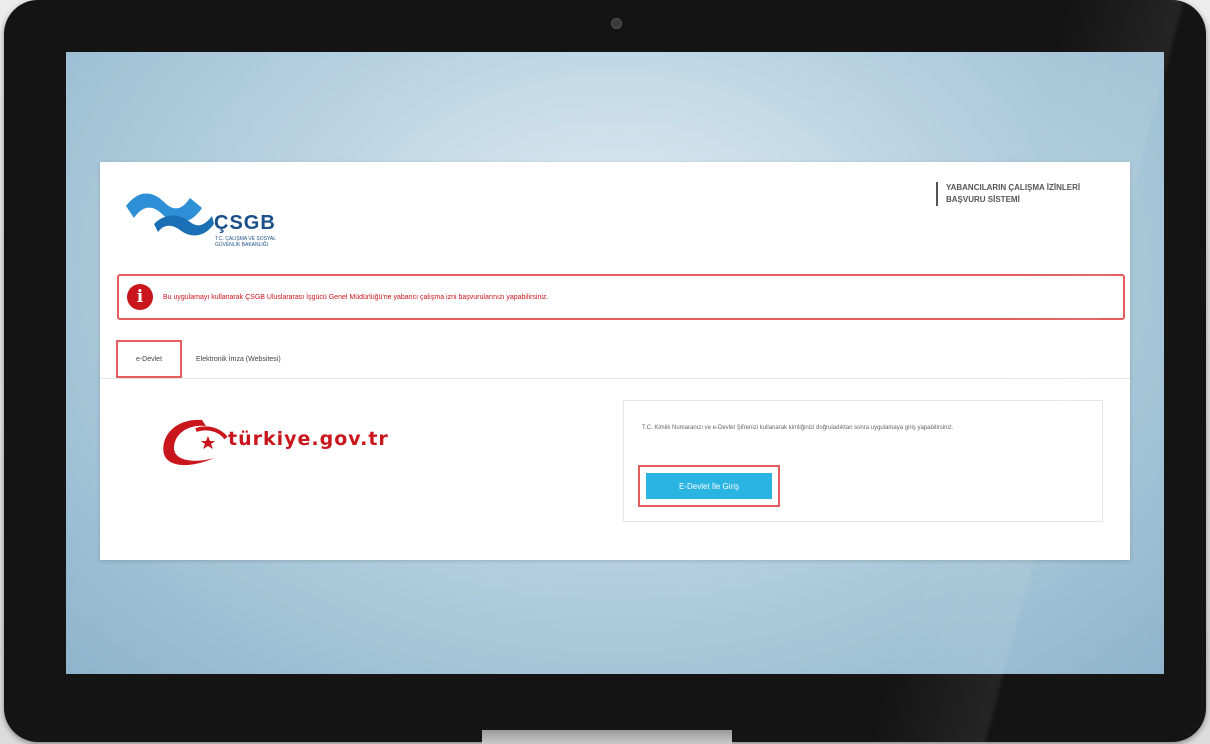  Describe the element at coordinates (308, 439) in the screenshot. I see `turkiye-gov-text: türkiye.gov.tr` at that location.